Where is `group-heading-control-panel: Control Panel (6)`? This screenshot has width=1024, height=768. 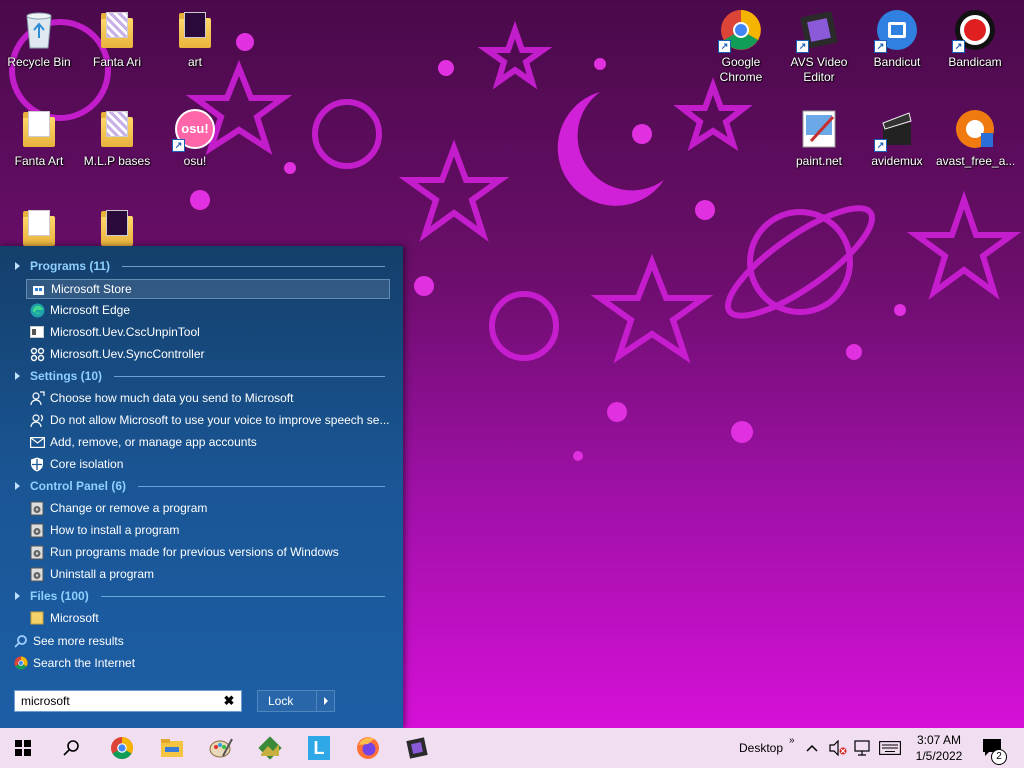 group-heading-control-panel: Control Panel (6) is located at coordinates (200, 486).